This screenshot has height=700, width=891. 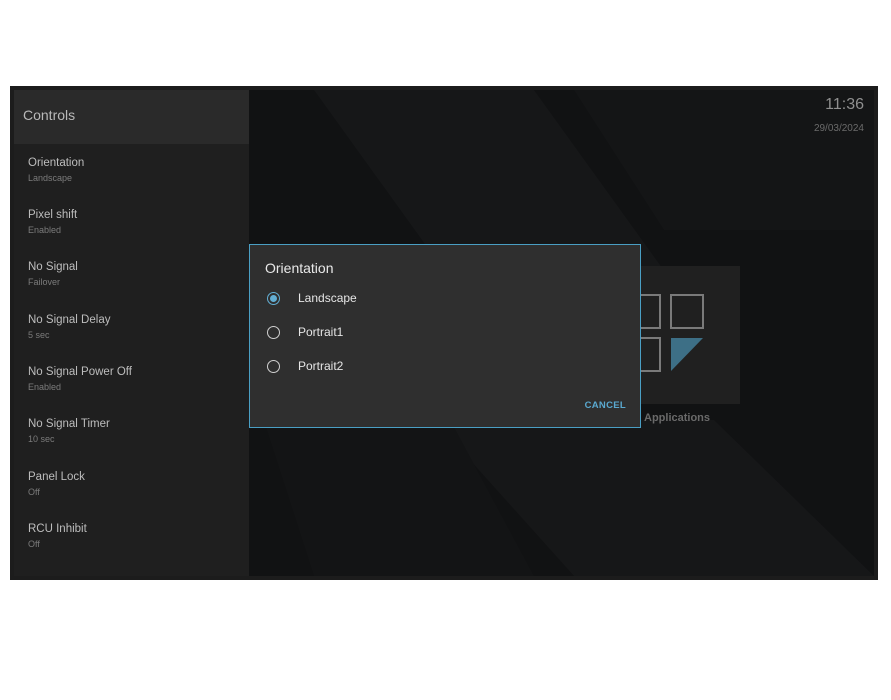 What do you see at coordinates (56, 484) in the screenshot?
I see `menu-item-panel-lock: Panel Lock Off` at bounding box center [56, 484].